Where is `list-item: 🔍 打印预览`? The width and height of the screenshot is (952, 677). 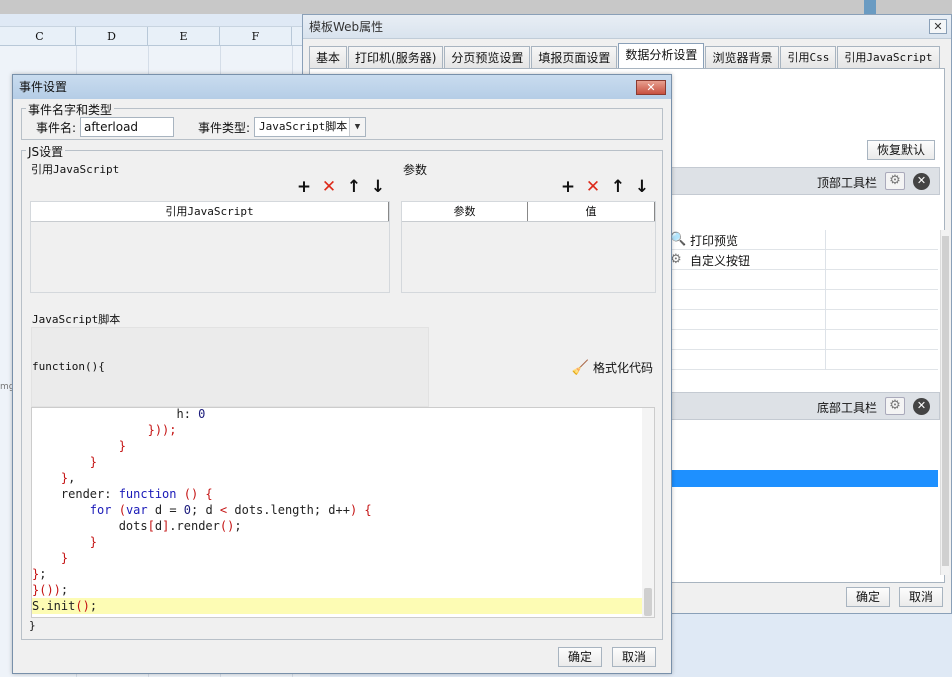
list-item: 🔍 打印预览 is located at coordinates (804, 240).